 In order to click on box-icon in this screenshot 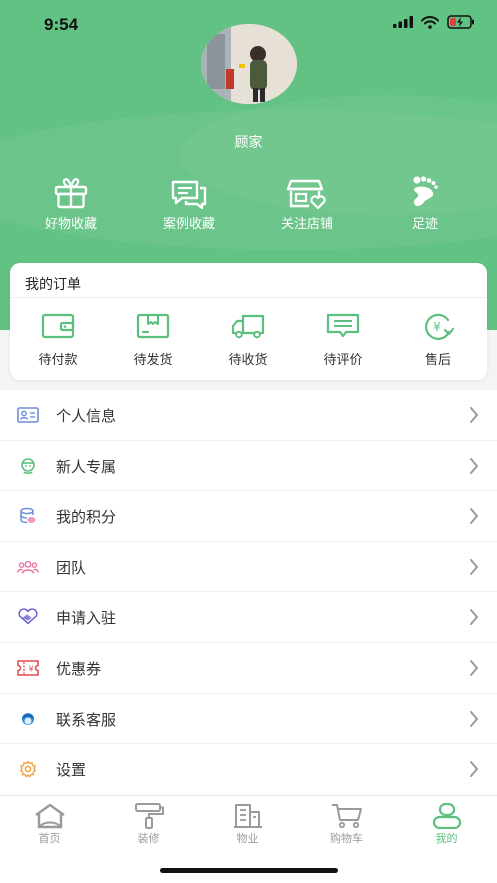, I will do `click(153, 326)`.